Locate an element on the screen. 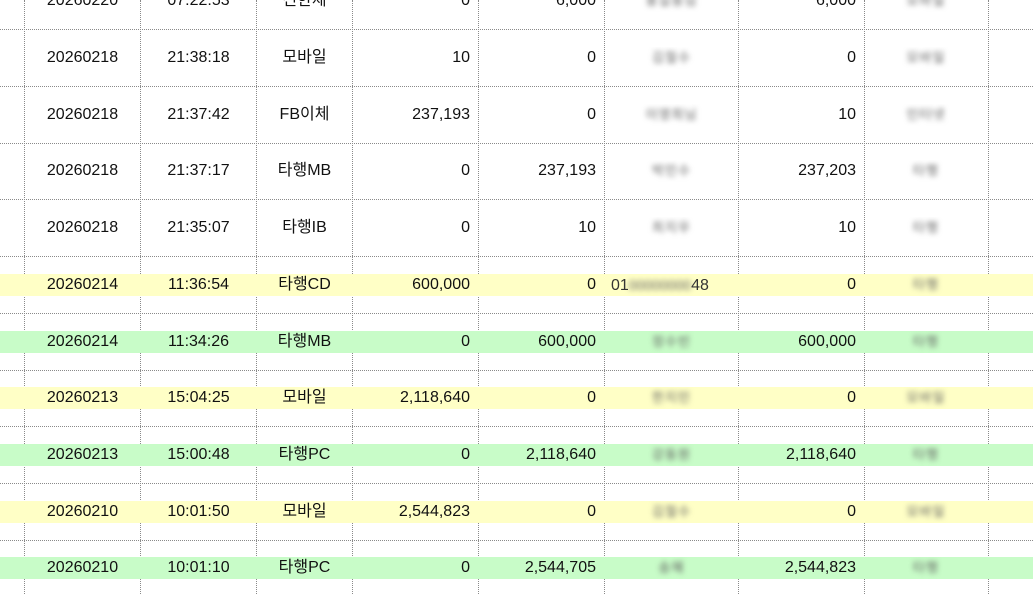 This screenshot has width=1033, height=594. redacted-text: 송혜 is located at coordinates (671, 567).